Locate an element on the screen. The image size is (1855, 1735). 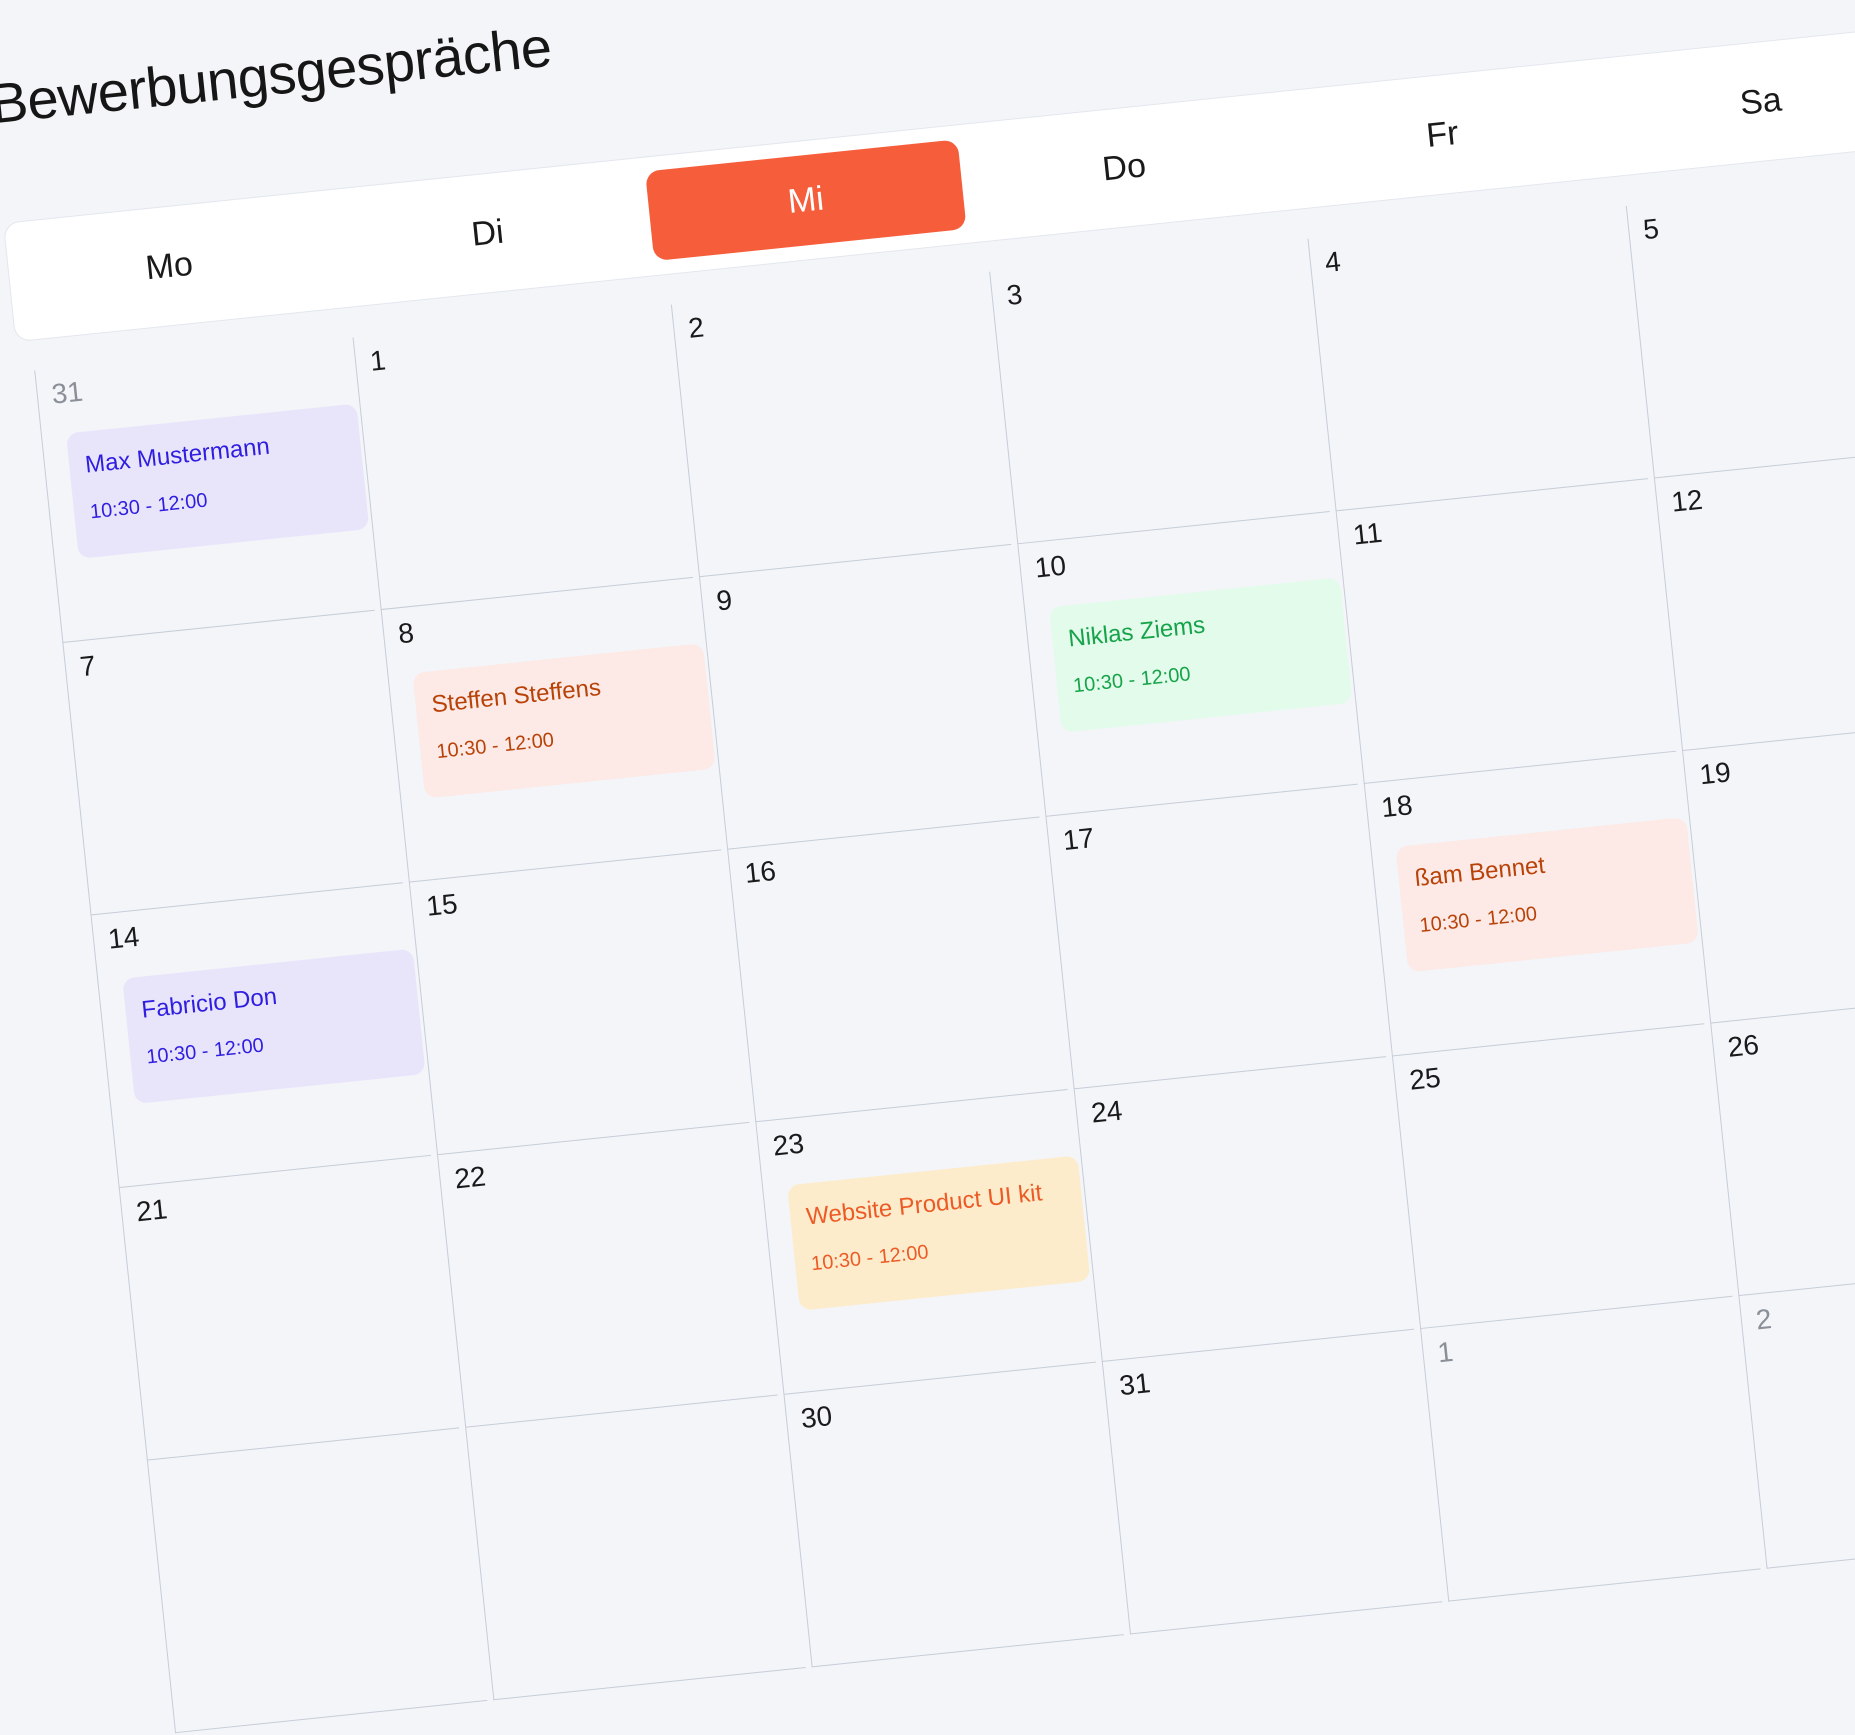
page-title: Bewerbungsgespräche is located at coordinates (277, 75).